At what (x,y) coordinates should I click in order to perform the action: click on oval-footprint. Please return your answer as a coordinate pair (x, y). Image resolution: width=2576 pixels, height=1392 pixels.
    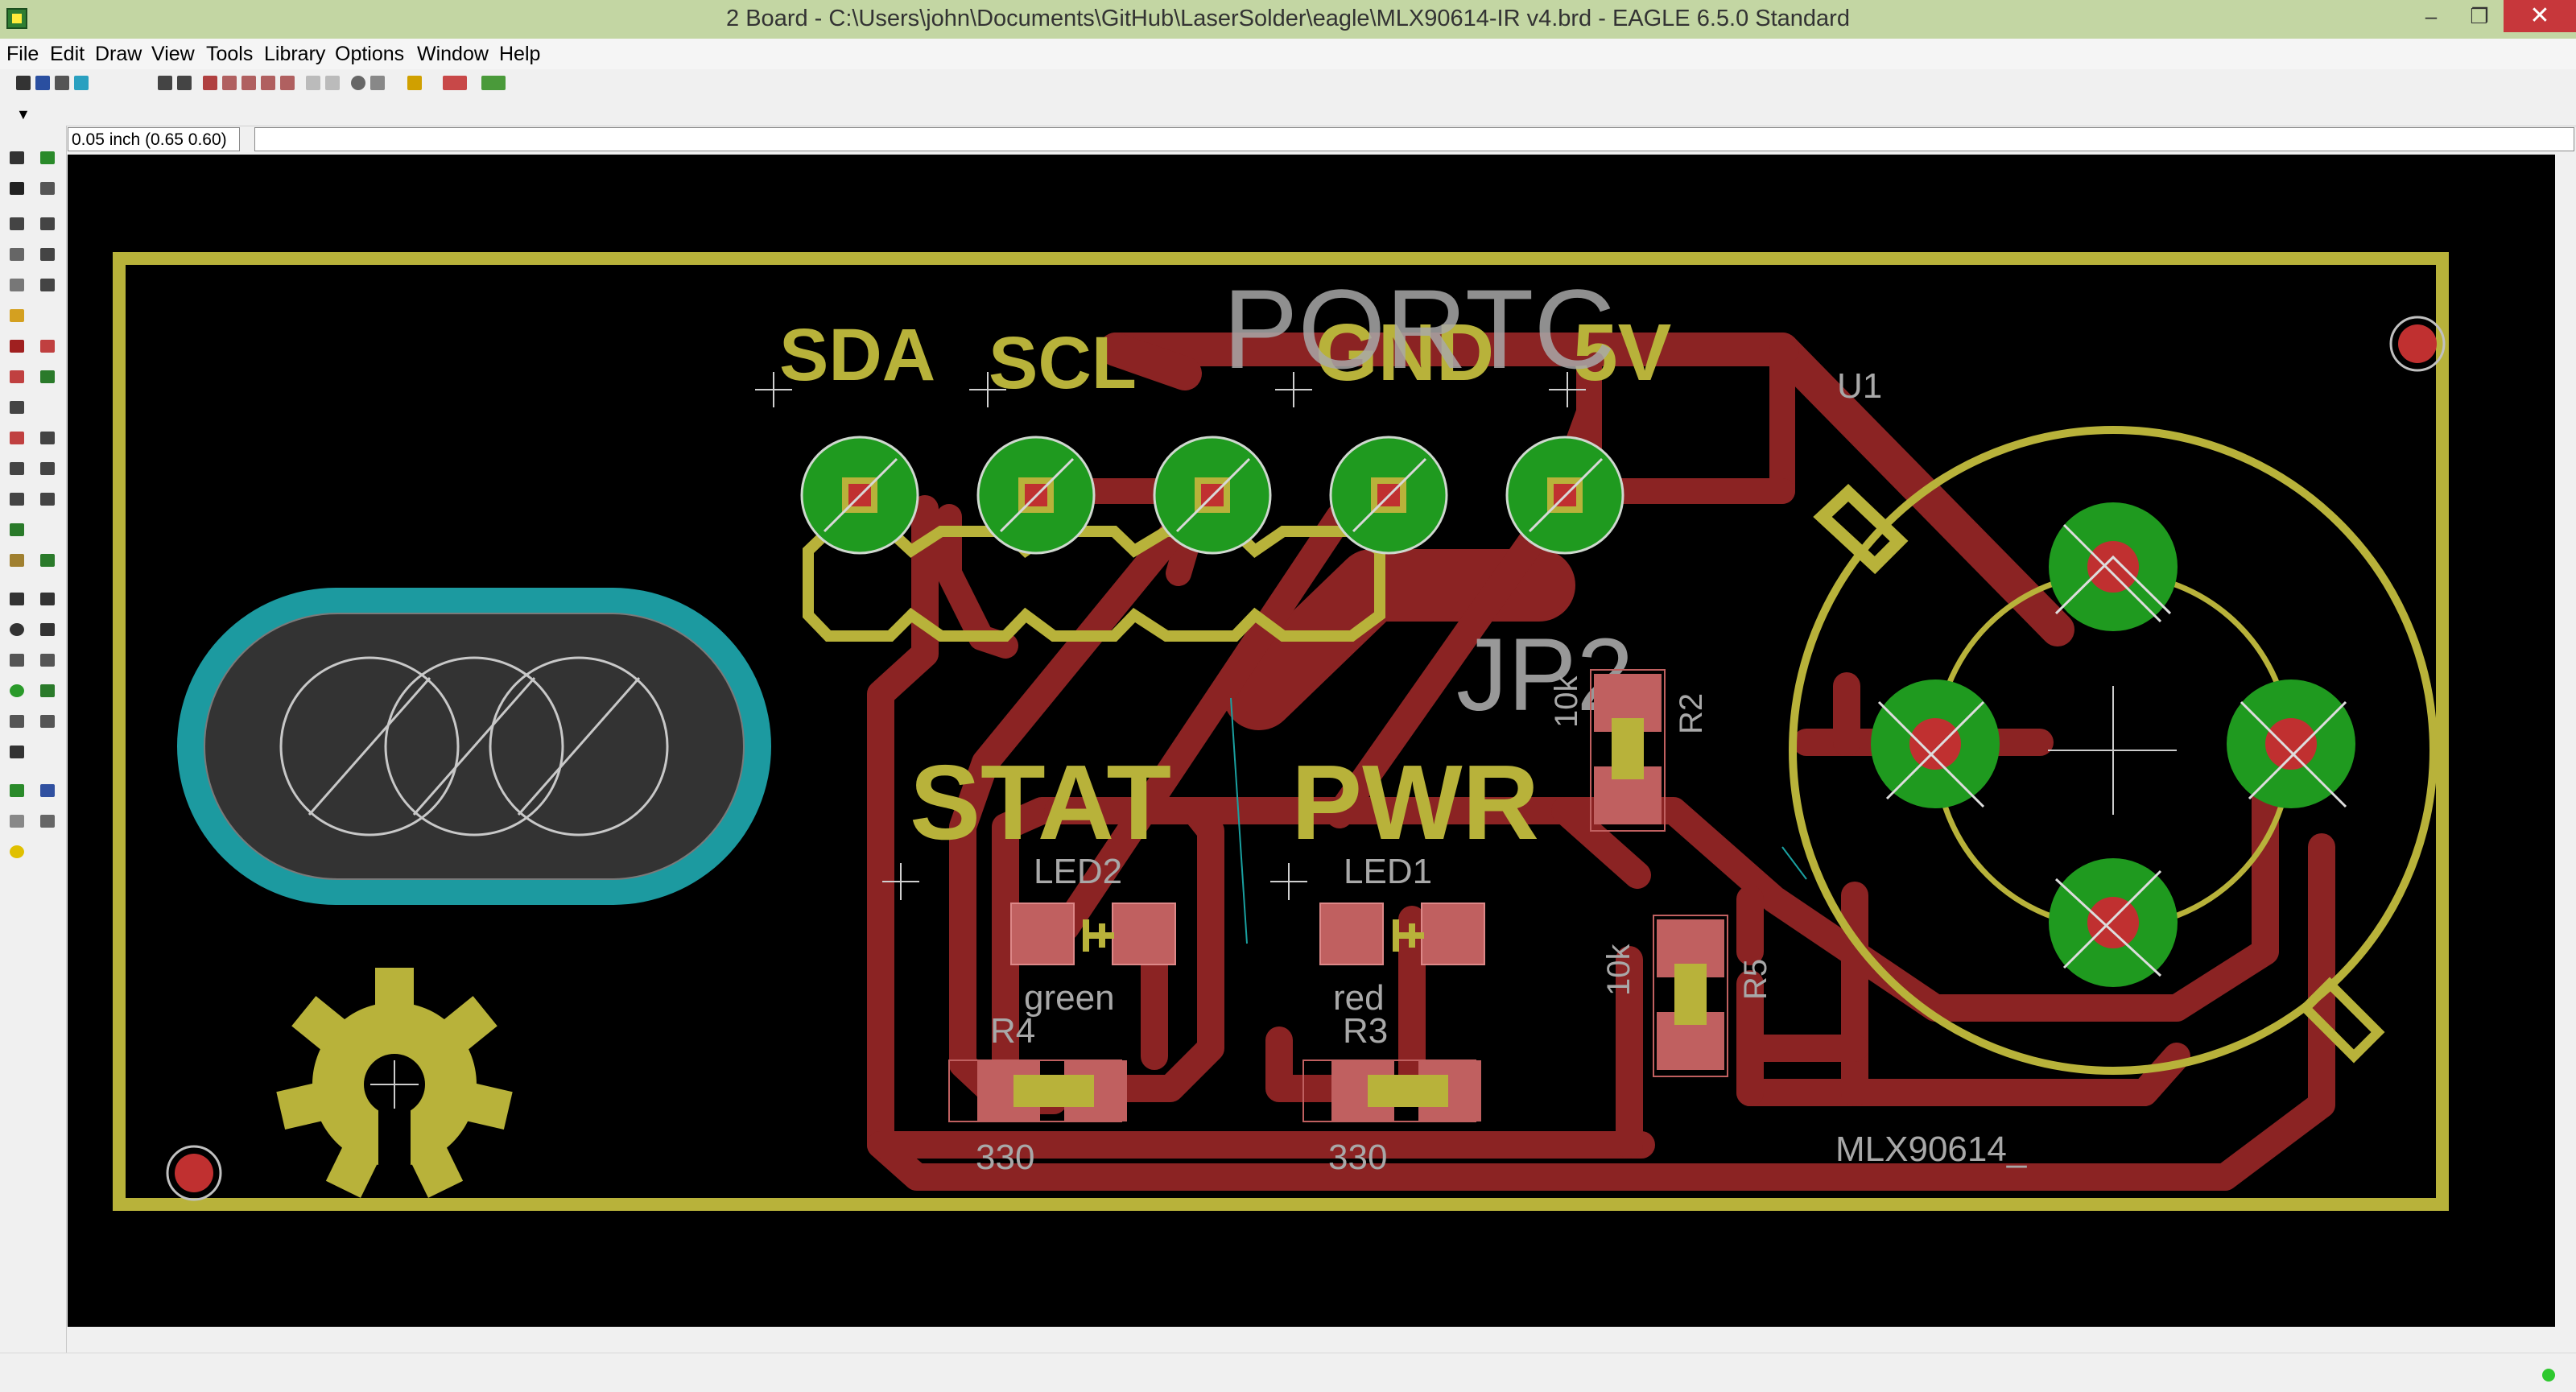
    Looking at the image, I should click on (474, 746).